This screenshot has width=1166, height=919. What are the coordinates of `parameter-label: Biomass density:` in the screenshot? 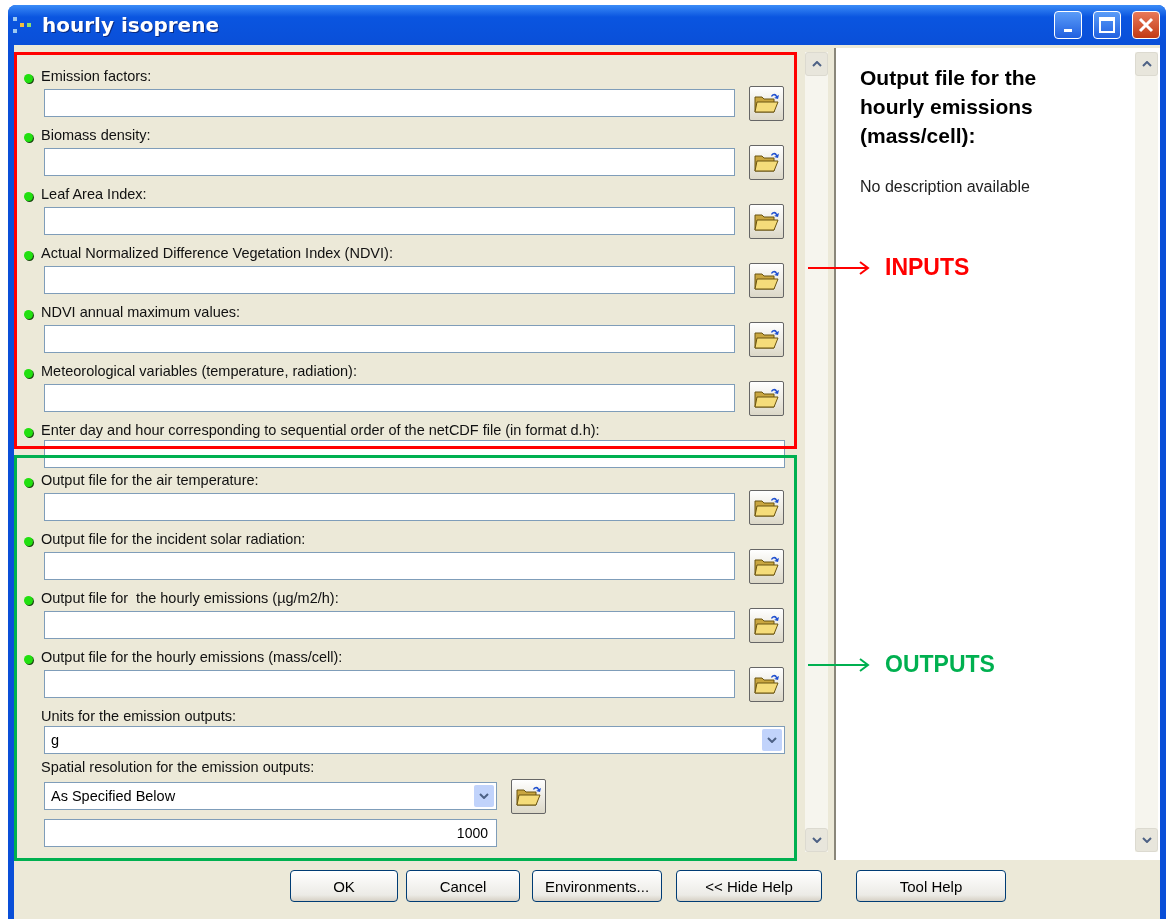 It's located at (96, 135).